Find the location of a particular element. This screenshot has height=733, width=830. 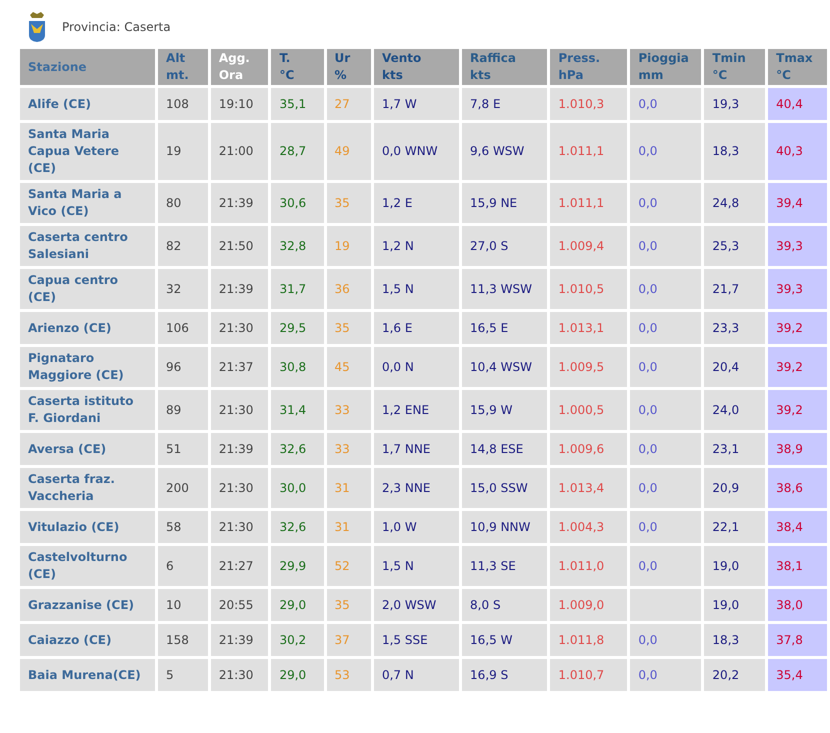

station-name: Vitulazio (CE) is located at coordinates (88, 527).